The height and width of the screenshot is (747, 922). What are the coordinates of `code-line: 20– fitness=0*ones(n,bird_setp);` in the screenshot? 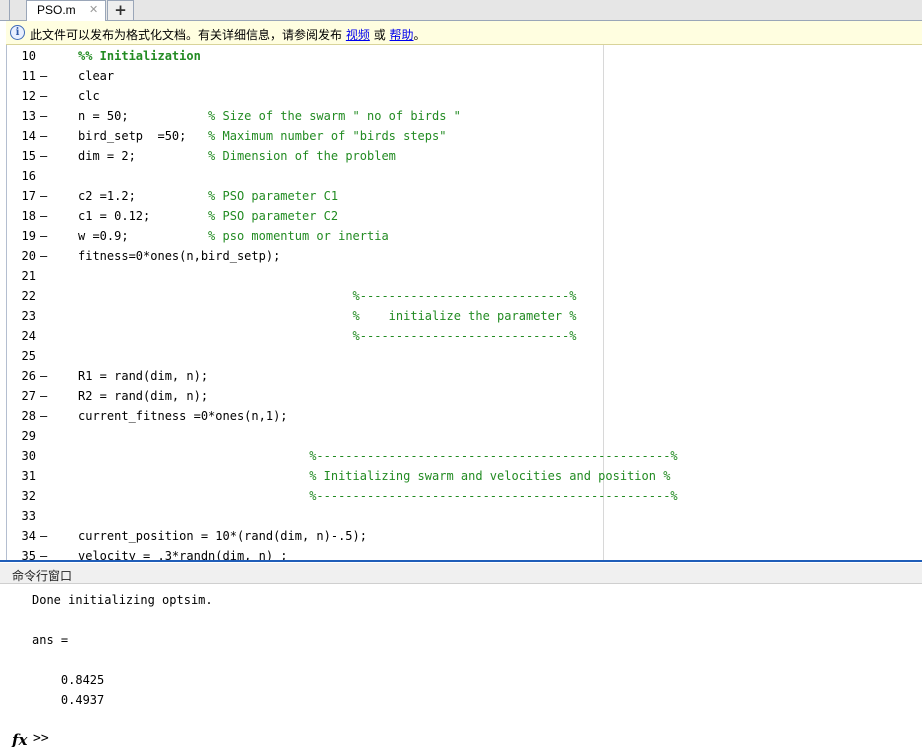 It's located at (462, 256).